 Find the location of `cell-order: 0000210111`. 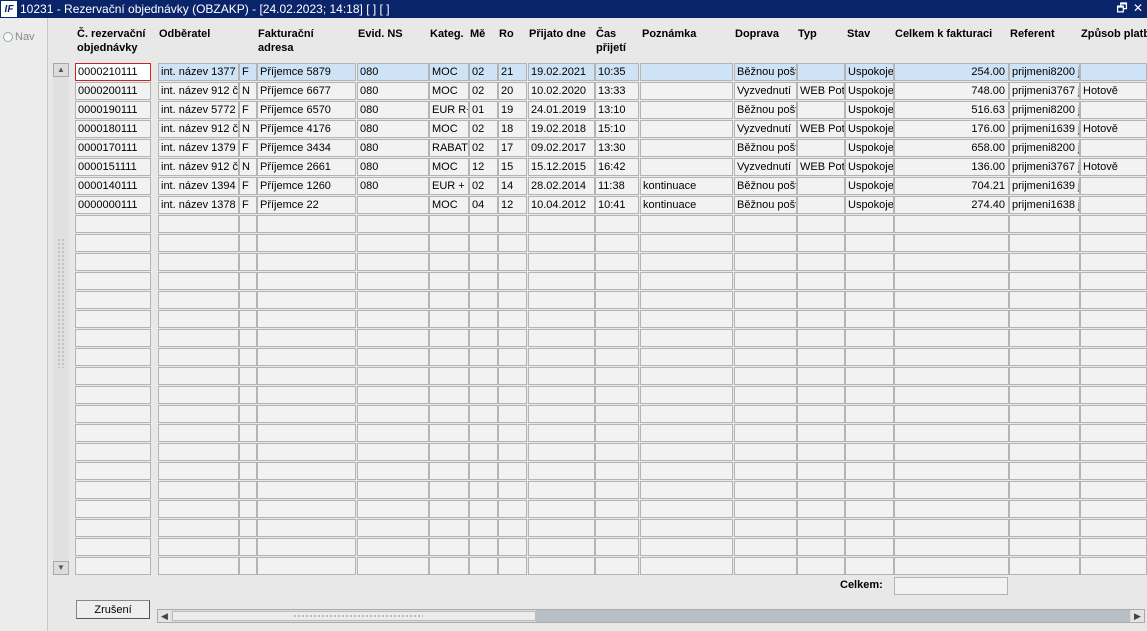

cell-order: 0000210111 is located at coordinates (113, 72).